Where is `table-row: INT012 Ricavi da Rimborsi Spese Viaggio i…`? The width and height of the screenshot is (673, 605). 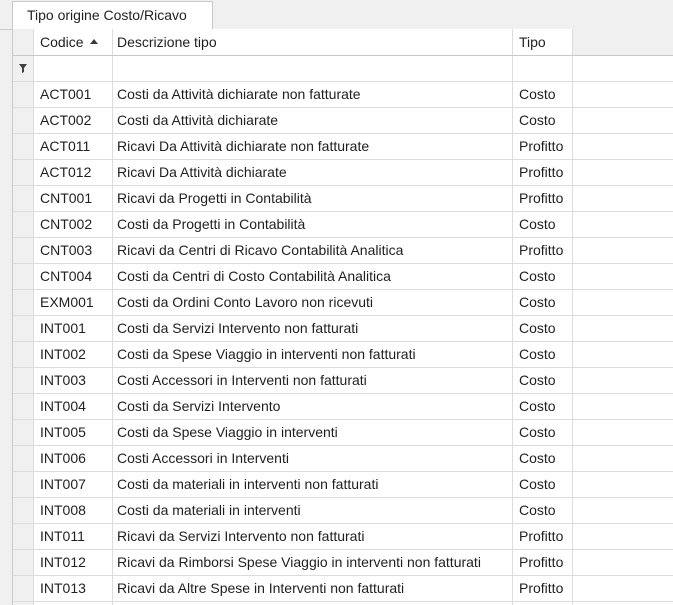
table-row: INT012 Ricavi da Rimborsi Spese Viaggio i… is located at coordinates (343, 563).